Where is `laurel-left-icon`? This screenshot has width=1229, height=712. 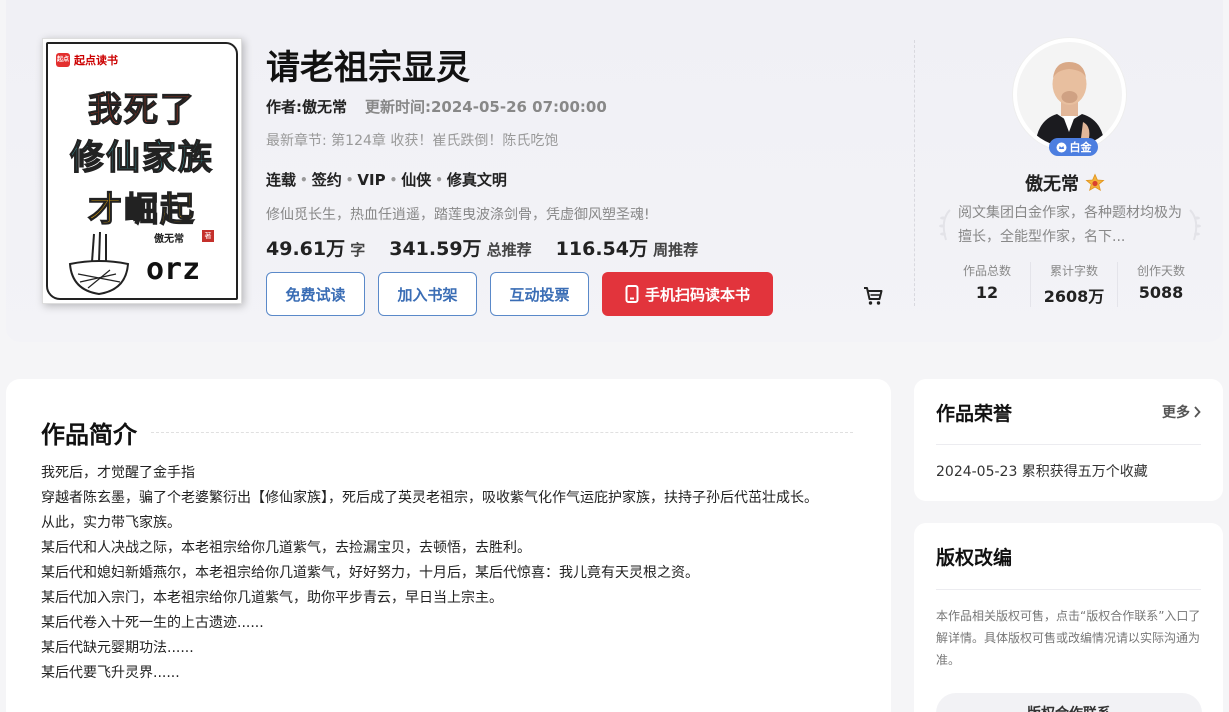
laurel-left-icon is located at coordinates (945, 225).